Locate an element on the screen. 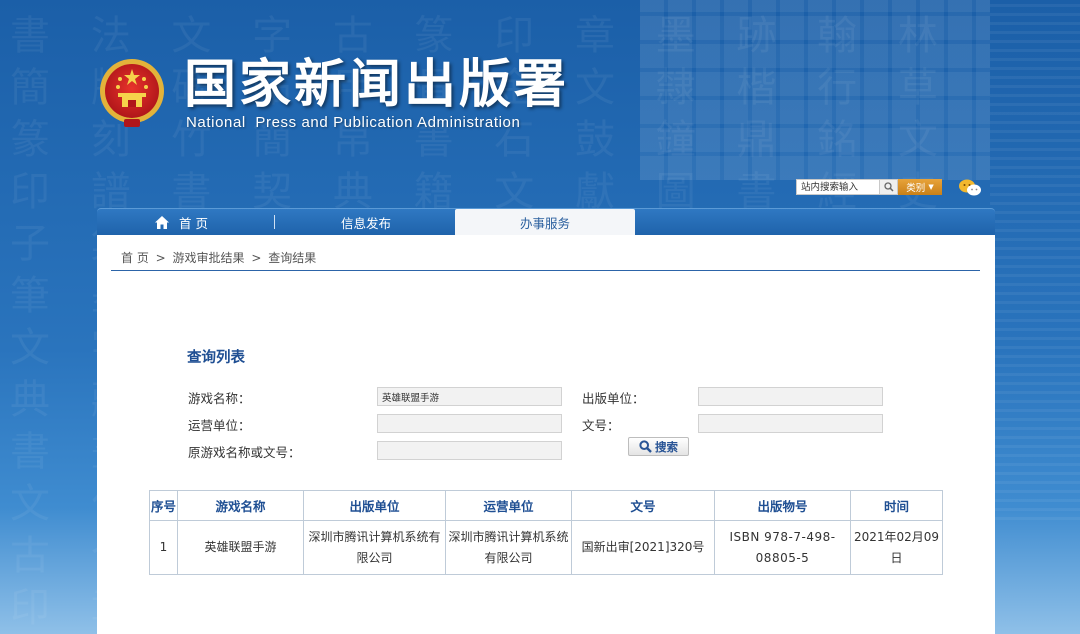 The image size is (1080, 634). wechat-icon is located at coordinates (970, 188).